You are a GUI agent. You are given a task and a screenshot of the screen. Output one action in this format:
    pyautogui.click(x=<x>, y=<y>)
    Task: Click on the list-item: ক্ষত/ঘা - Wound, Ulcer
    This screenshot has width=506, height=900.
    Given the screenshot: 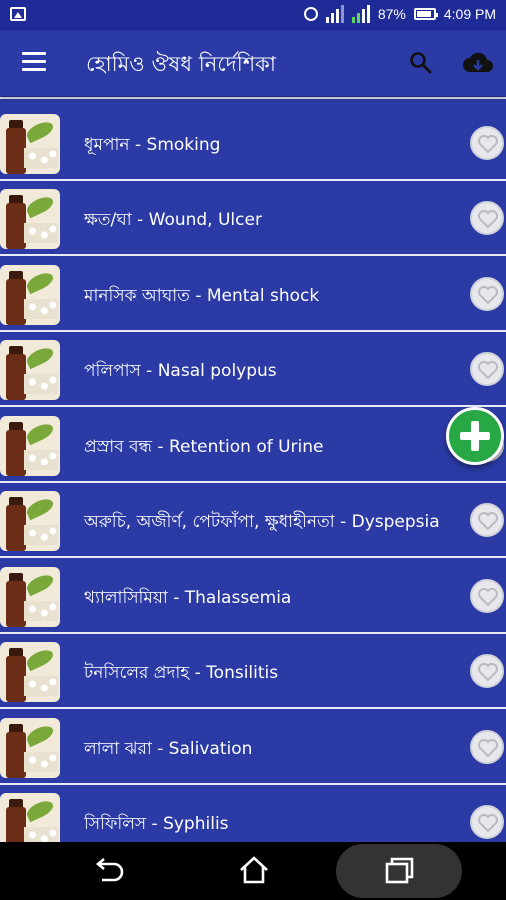 What is the action you would take?
    pyautogui.click(x=253, y=219)
    